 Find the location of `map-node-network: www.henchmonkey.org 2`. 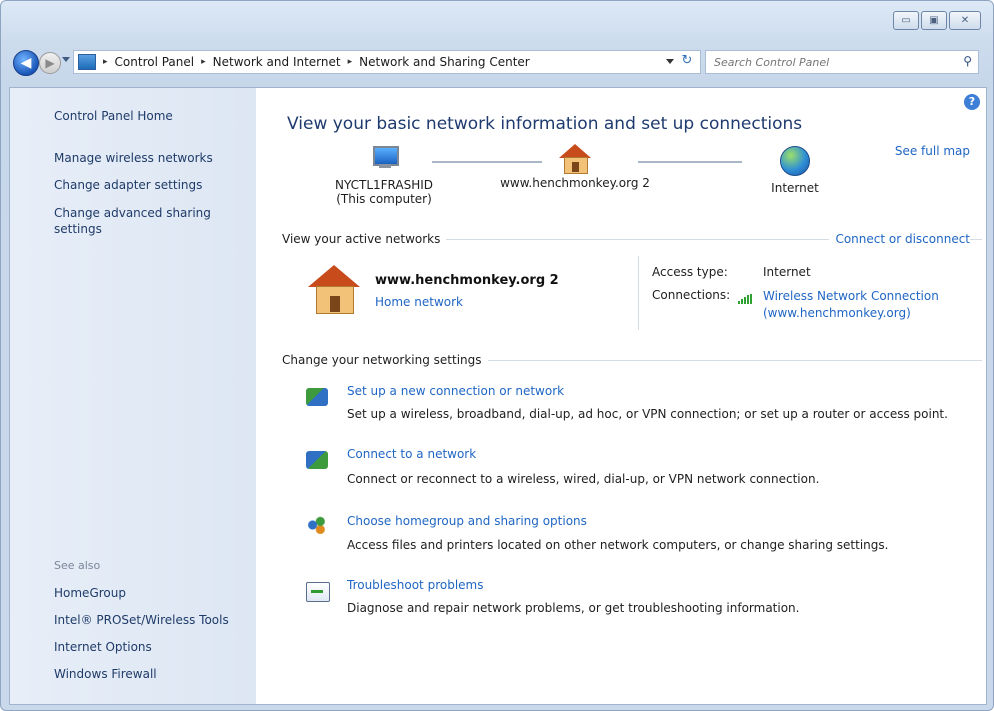

map-node-network: www.henchmonkey.org 2 is located at coordinates (575, 167).